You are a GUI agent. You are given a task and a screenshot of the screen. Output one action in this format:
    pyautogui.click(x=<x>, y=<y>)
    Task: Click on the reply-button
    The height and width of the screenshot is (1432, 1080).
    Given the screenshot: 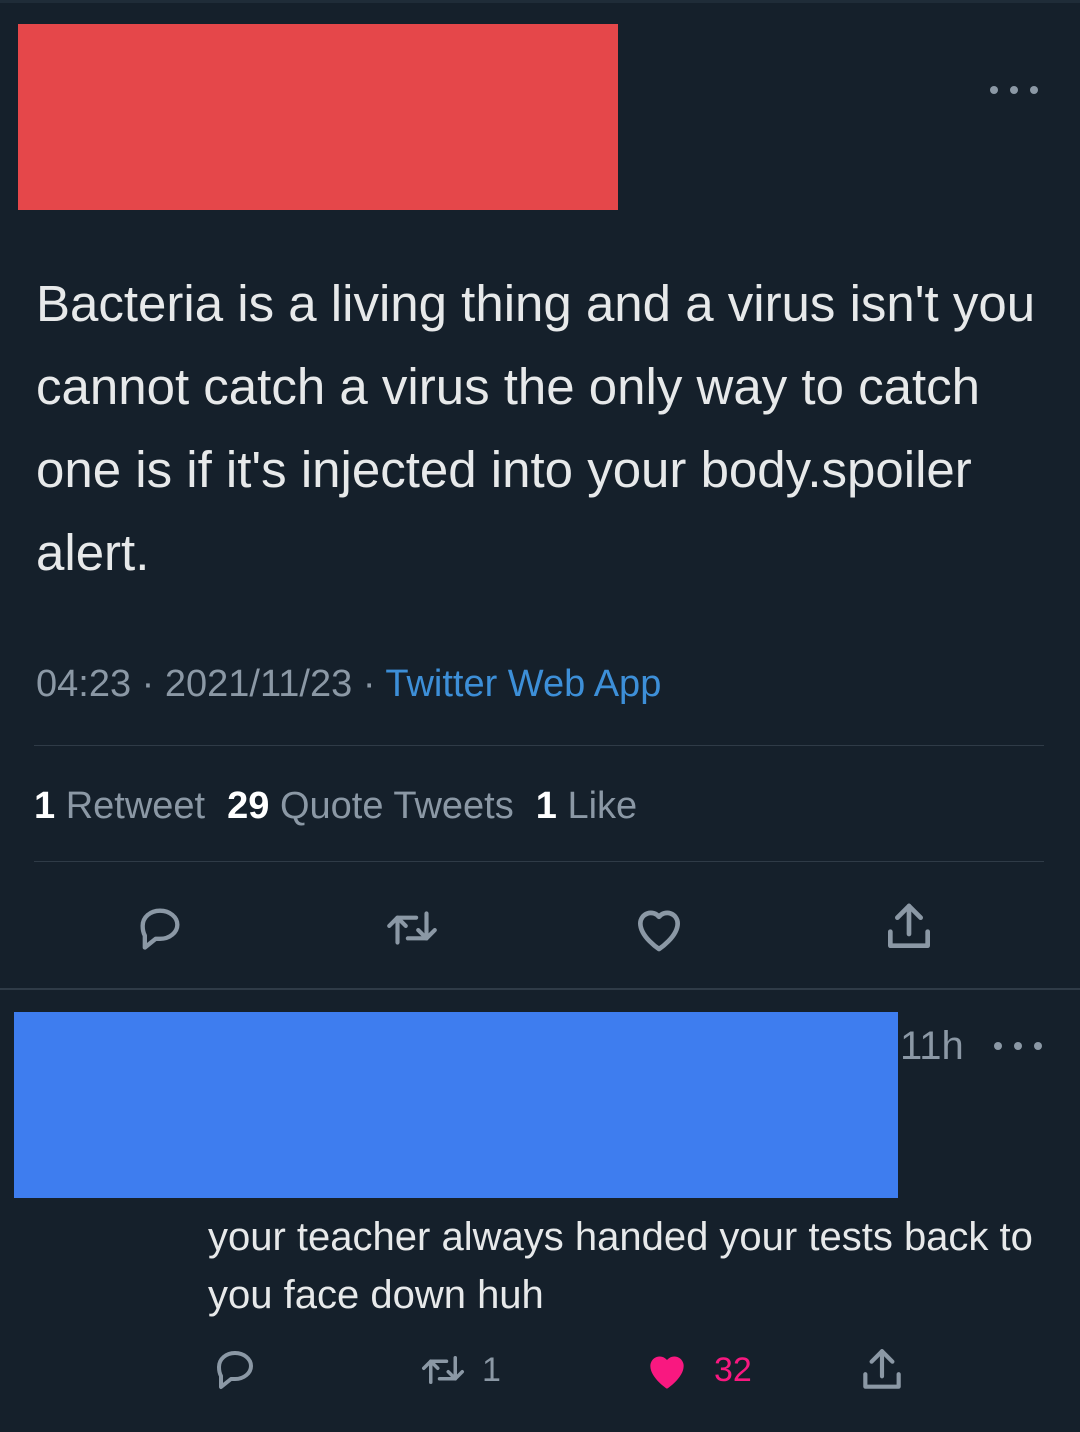 What is the action you would take?
    pyautogui.click(x=160, y=928)
    